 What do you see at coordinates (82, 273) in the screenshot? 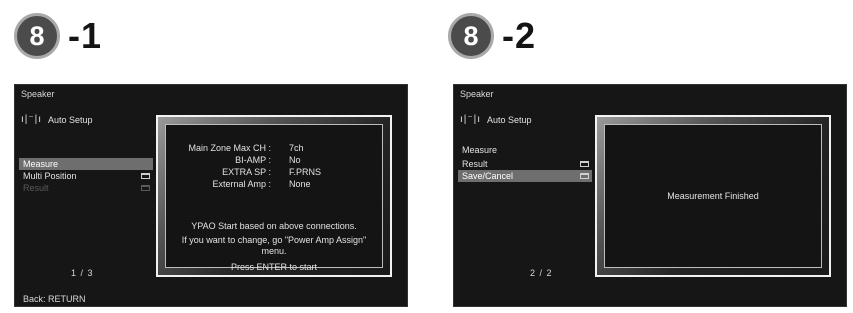
I see `page-indicator: 1 / 3` at bounding box center [82, 273].